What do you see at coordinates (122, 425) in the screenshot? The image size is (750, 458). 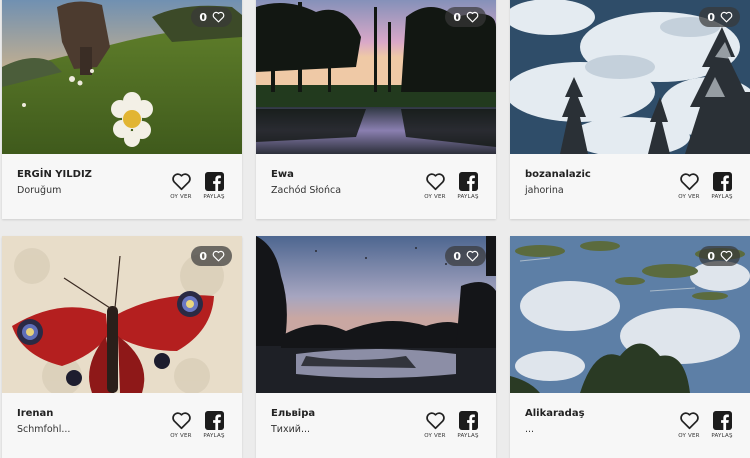 I see `card-info: Irenan Schmfohl... OY VER PAYLAŞ` at bounding box center [122, 425].